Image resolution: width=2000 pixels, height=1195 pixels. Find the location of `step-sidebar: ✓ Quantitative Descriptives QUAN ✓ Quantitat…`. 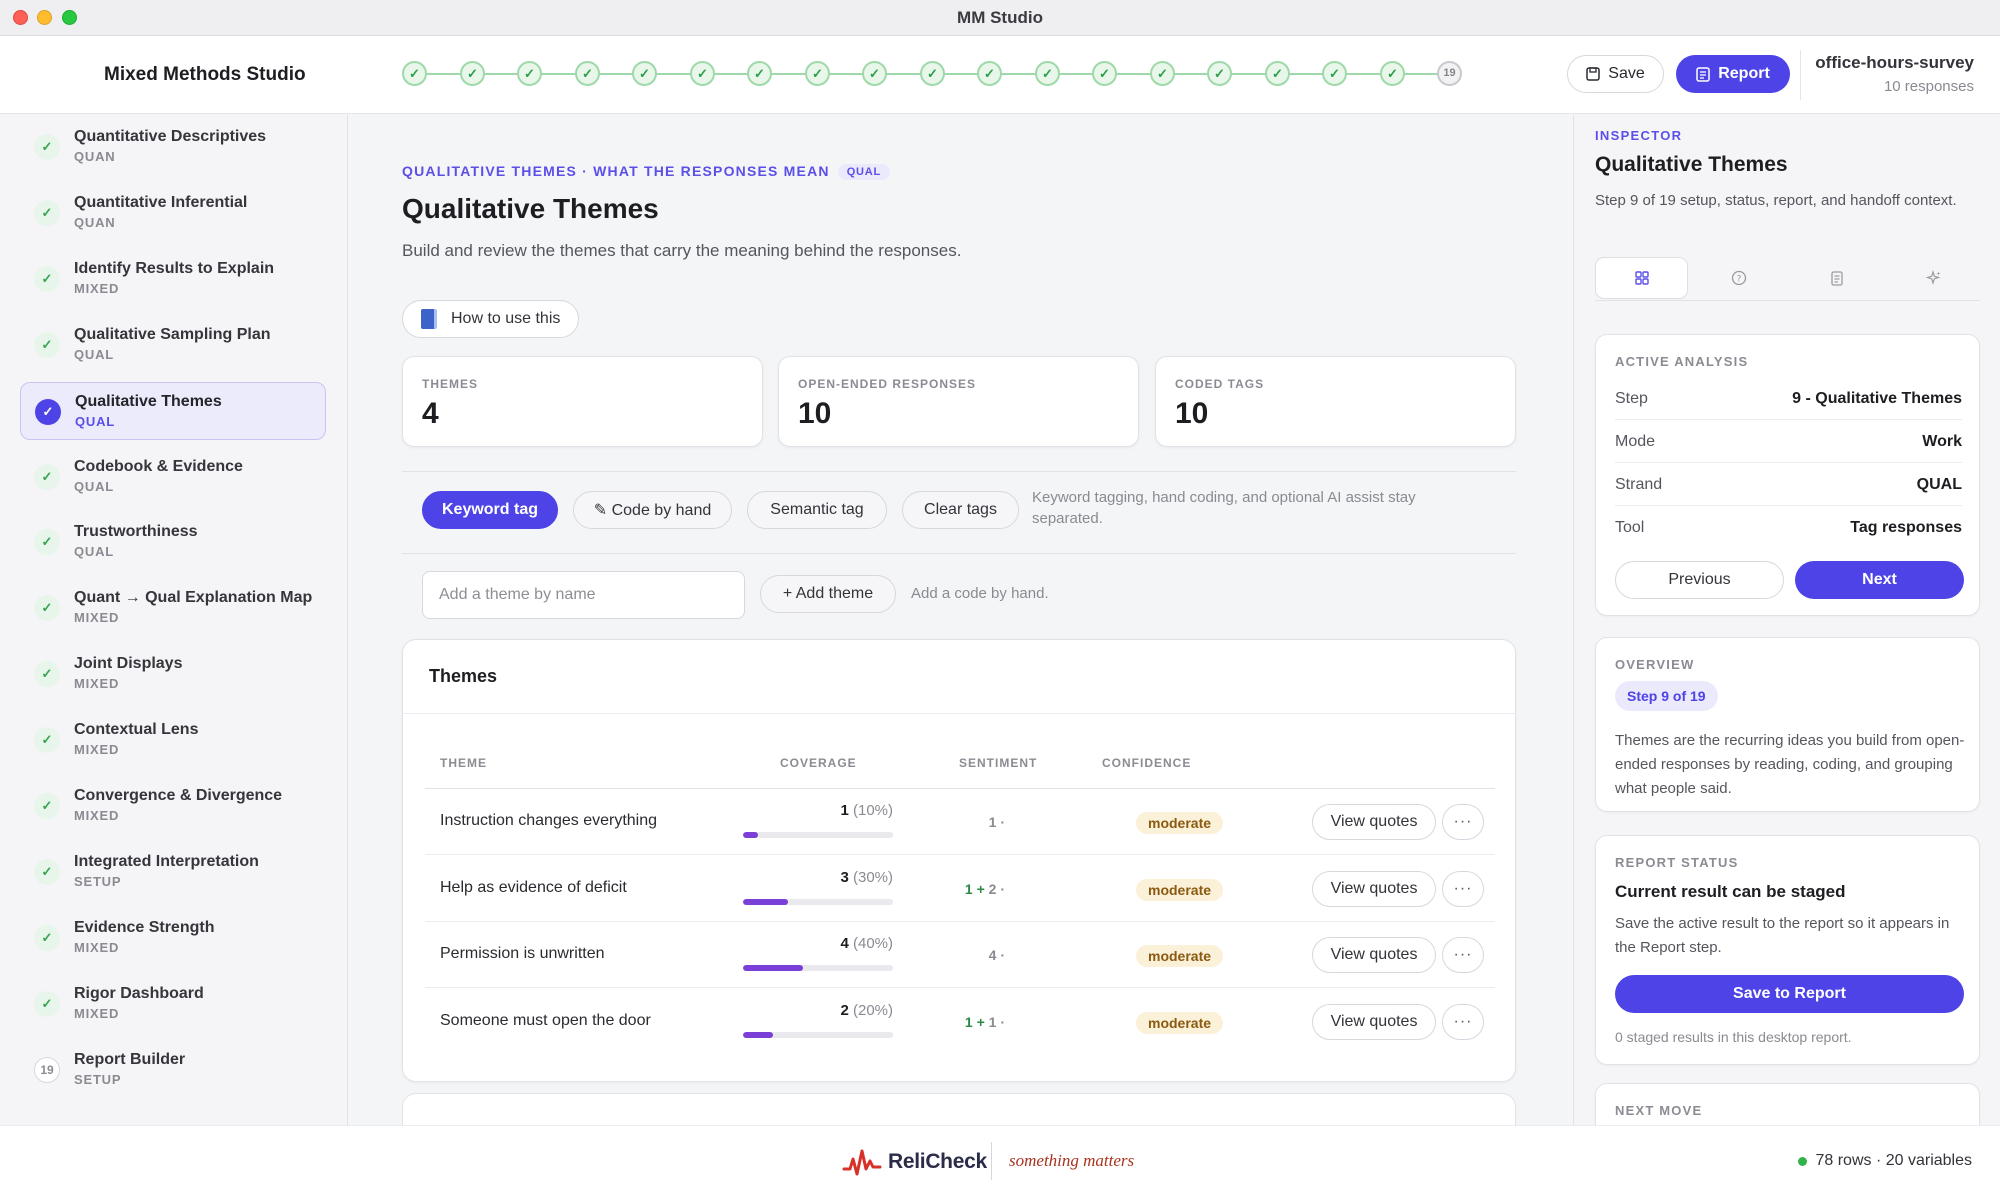

step-sidebar: ✓ Quantitative Descriptives QUAN ✓ Quantitat… is located at coordinates (174, 620).